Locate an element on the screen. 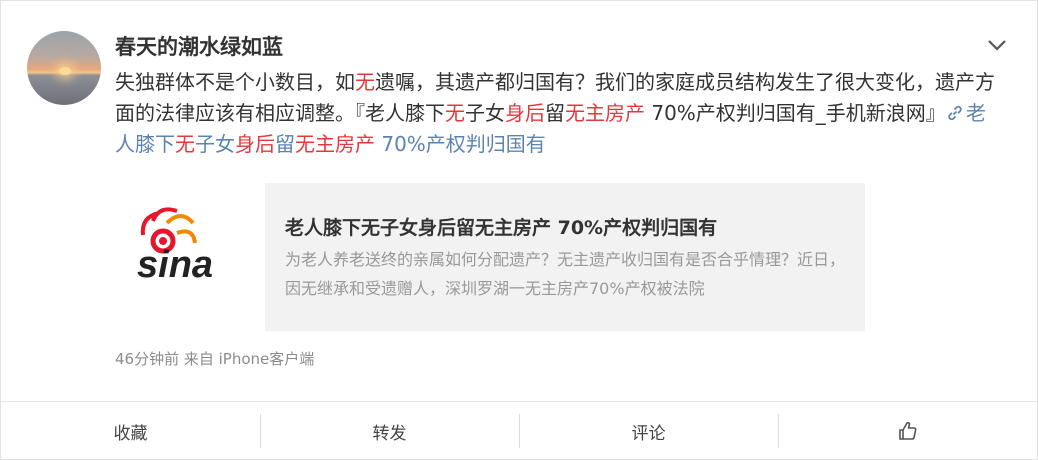 Image resolution: width=1038 pixels, height=460 pixels. link-text-segment: 留 is located at coordinates (285, 144).